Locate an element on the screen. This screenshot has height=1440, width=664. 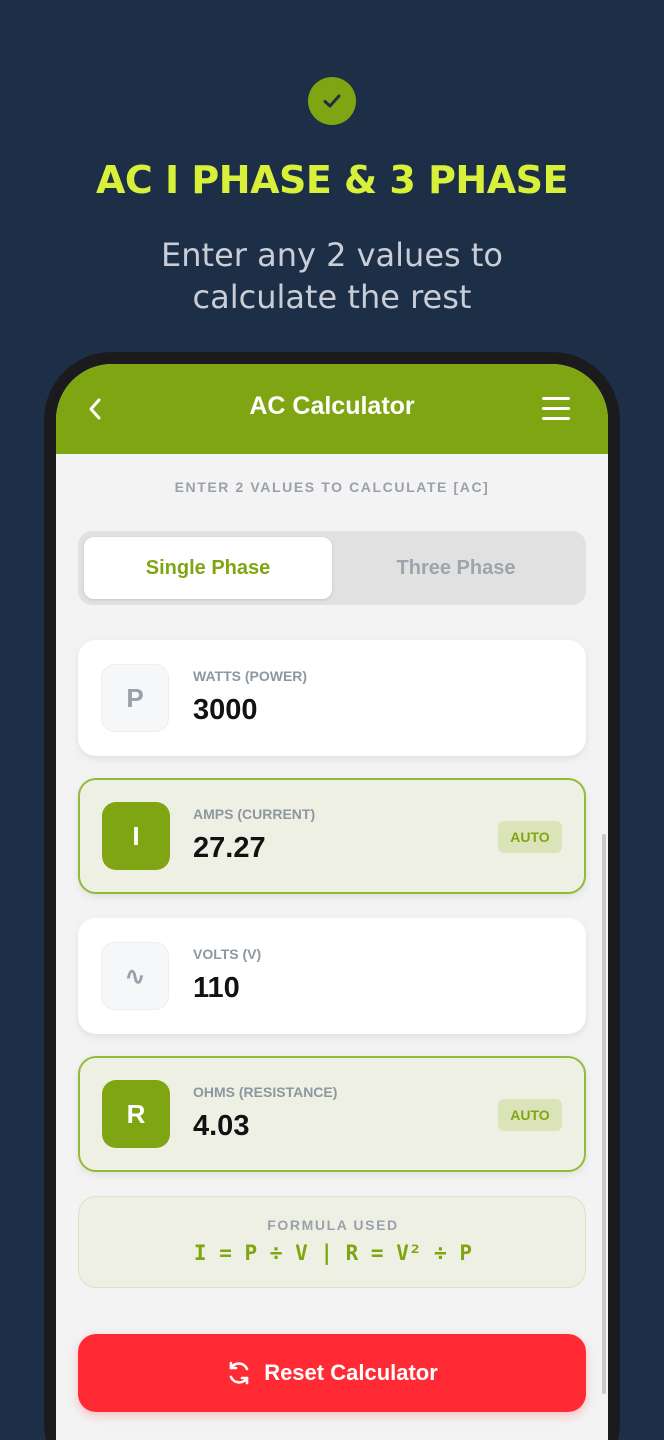
amps-label: AMPS (CURRENT) is located at coordinates (254, 814).